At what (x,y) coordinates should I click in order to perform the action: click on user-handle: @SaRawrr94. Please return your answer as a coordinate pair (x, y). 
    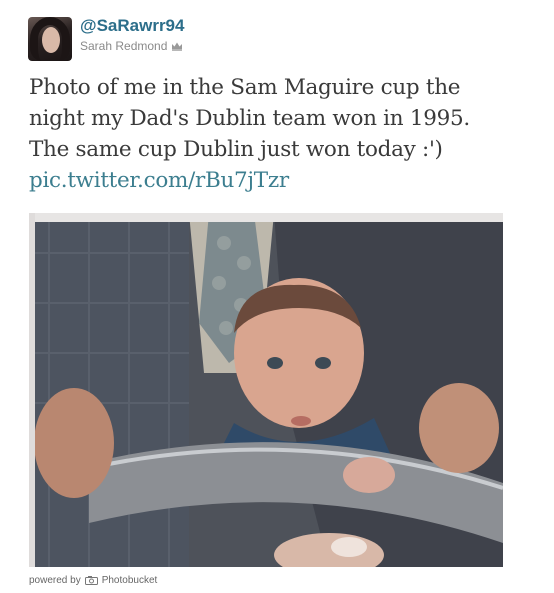
    Looking at the image, I should click on (132, 26).